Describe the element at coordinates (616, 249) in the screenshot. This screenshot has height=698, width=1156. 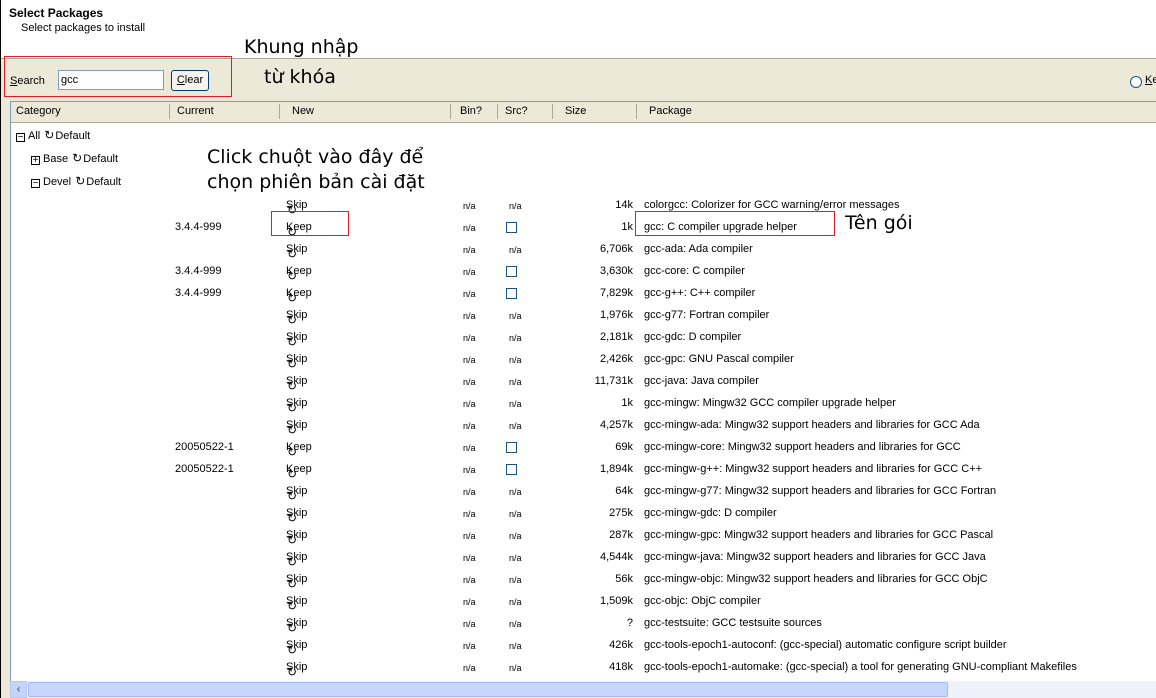
I see `size-cell: 6,706k` at that location.